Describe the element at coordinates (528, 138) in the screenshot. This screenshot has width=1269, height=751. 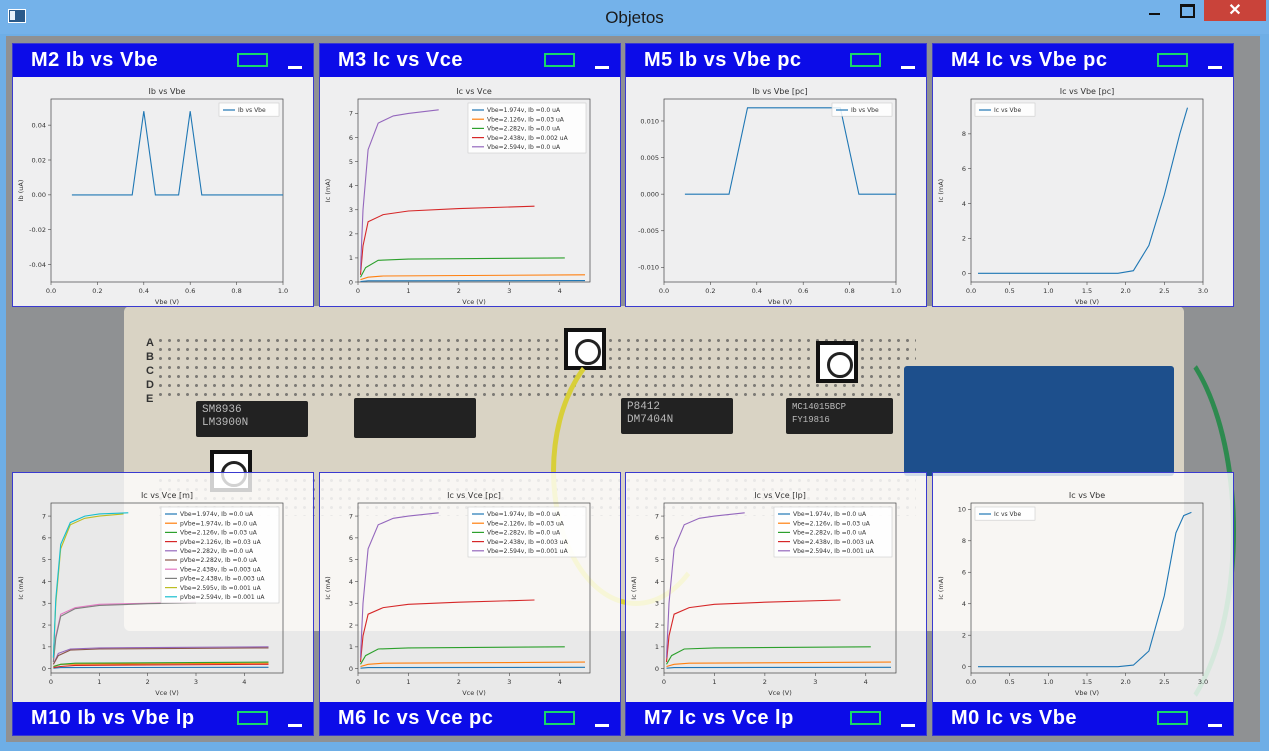
I see `legend-label: Vbe=2.438v, Ib =0.002 uA` at that location.